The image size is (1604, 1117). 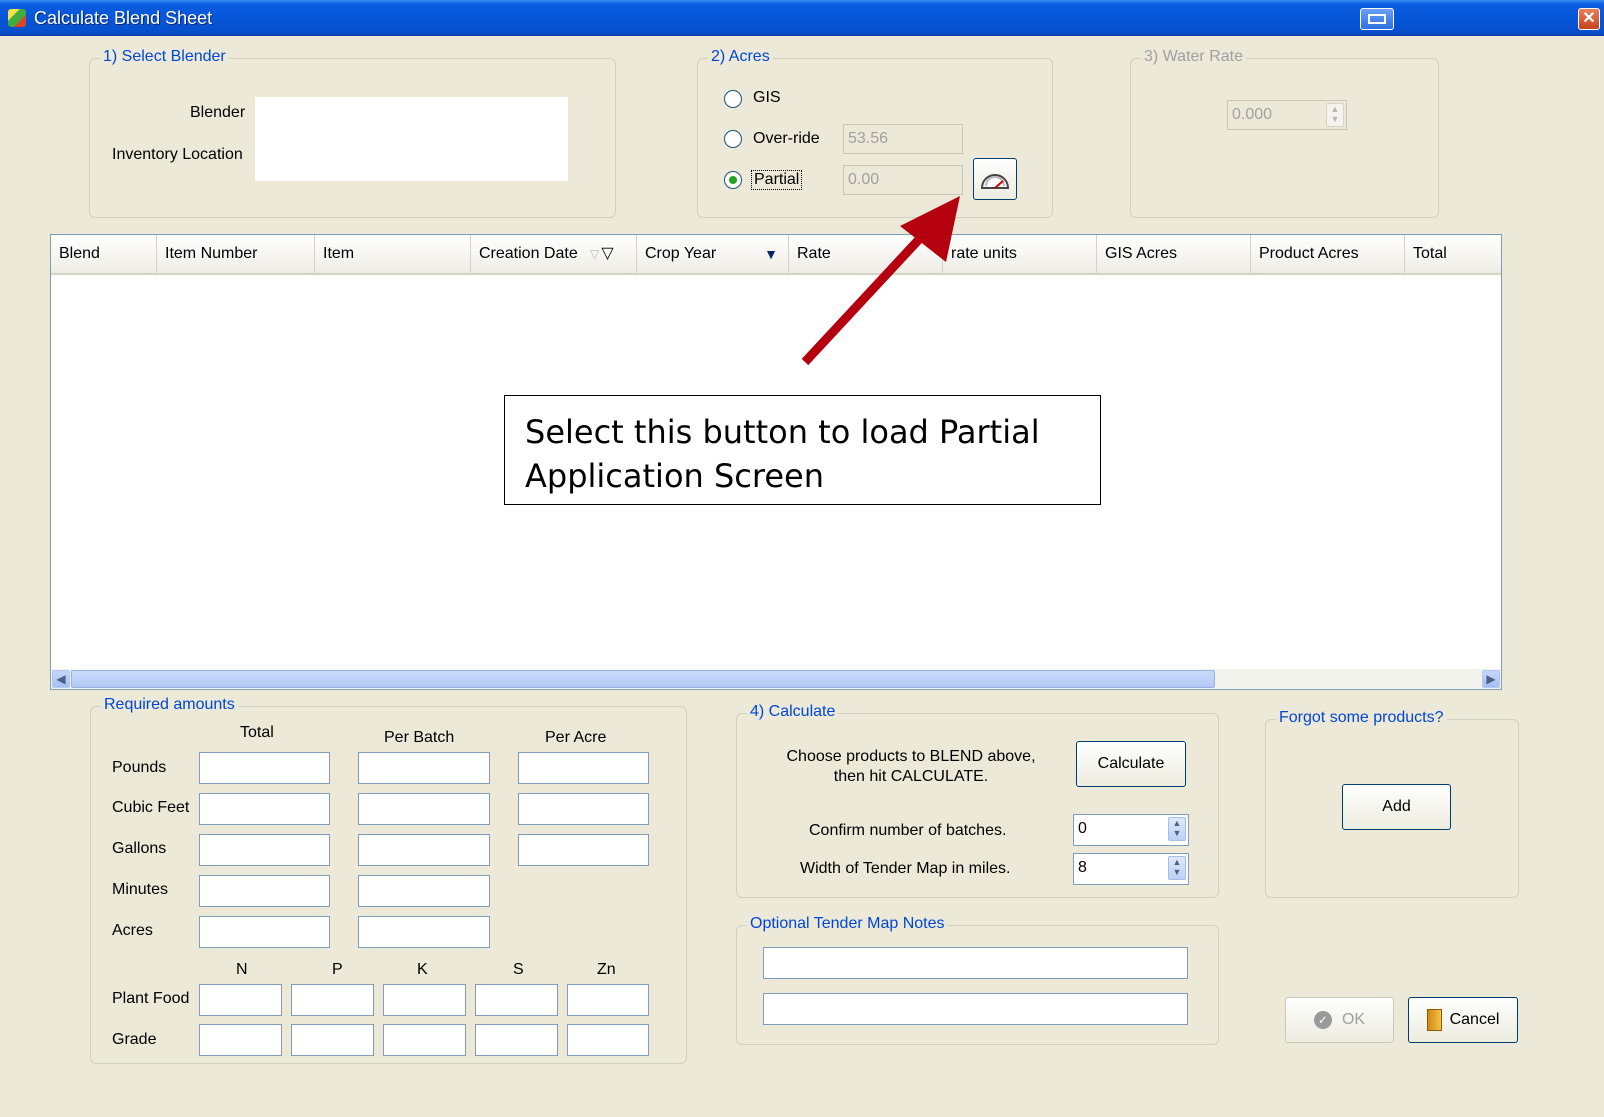 What do you see at coordinates (583, 768) in the screenshot?
I see `pounds-per-acre-field` at bounding box center [583, 768].